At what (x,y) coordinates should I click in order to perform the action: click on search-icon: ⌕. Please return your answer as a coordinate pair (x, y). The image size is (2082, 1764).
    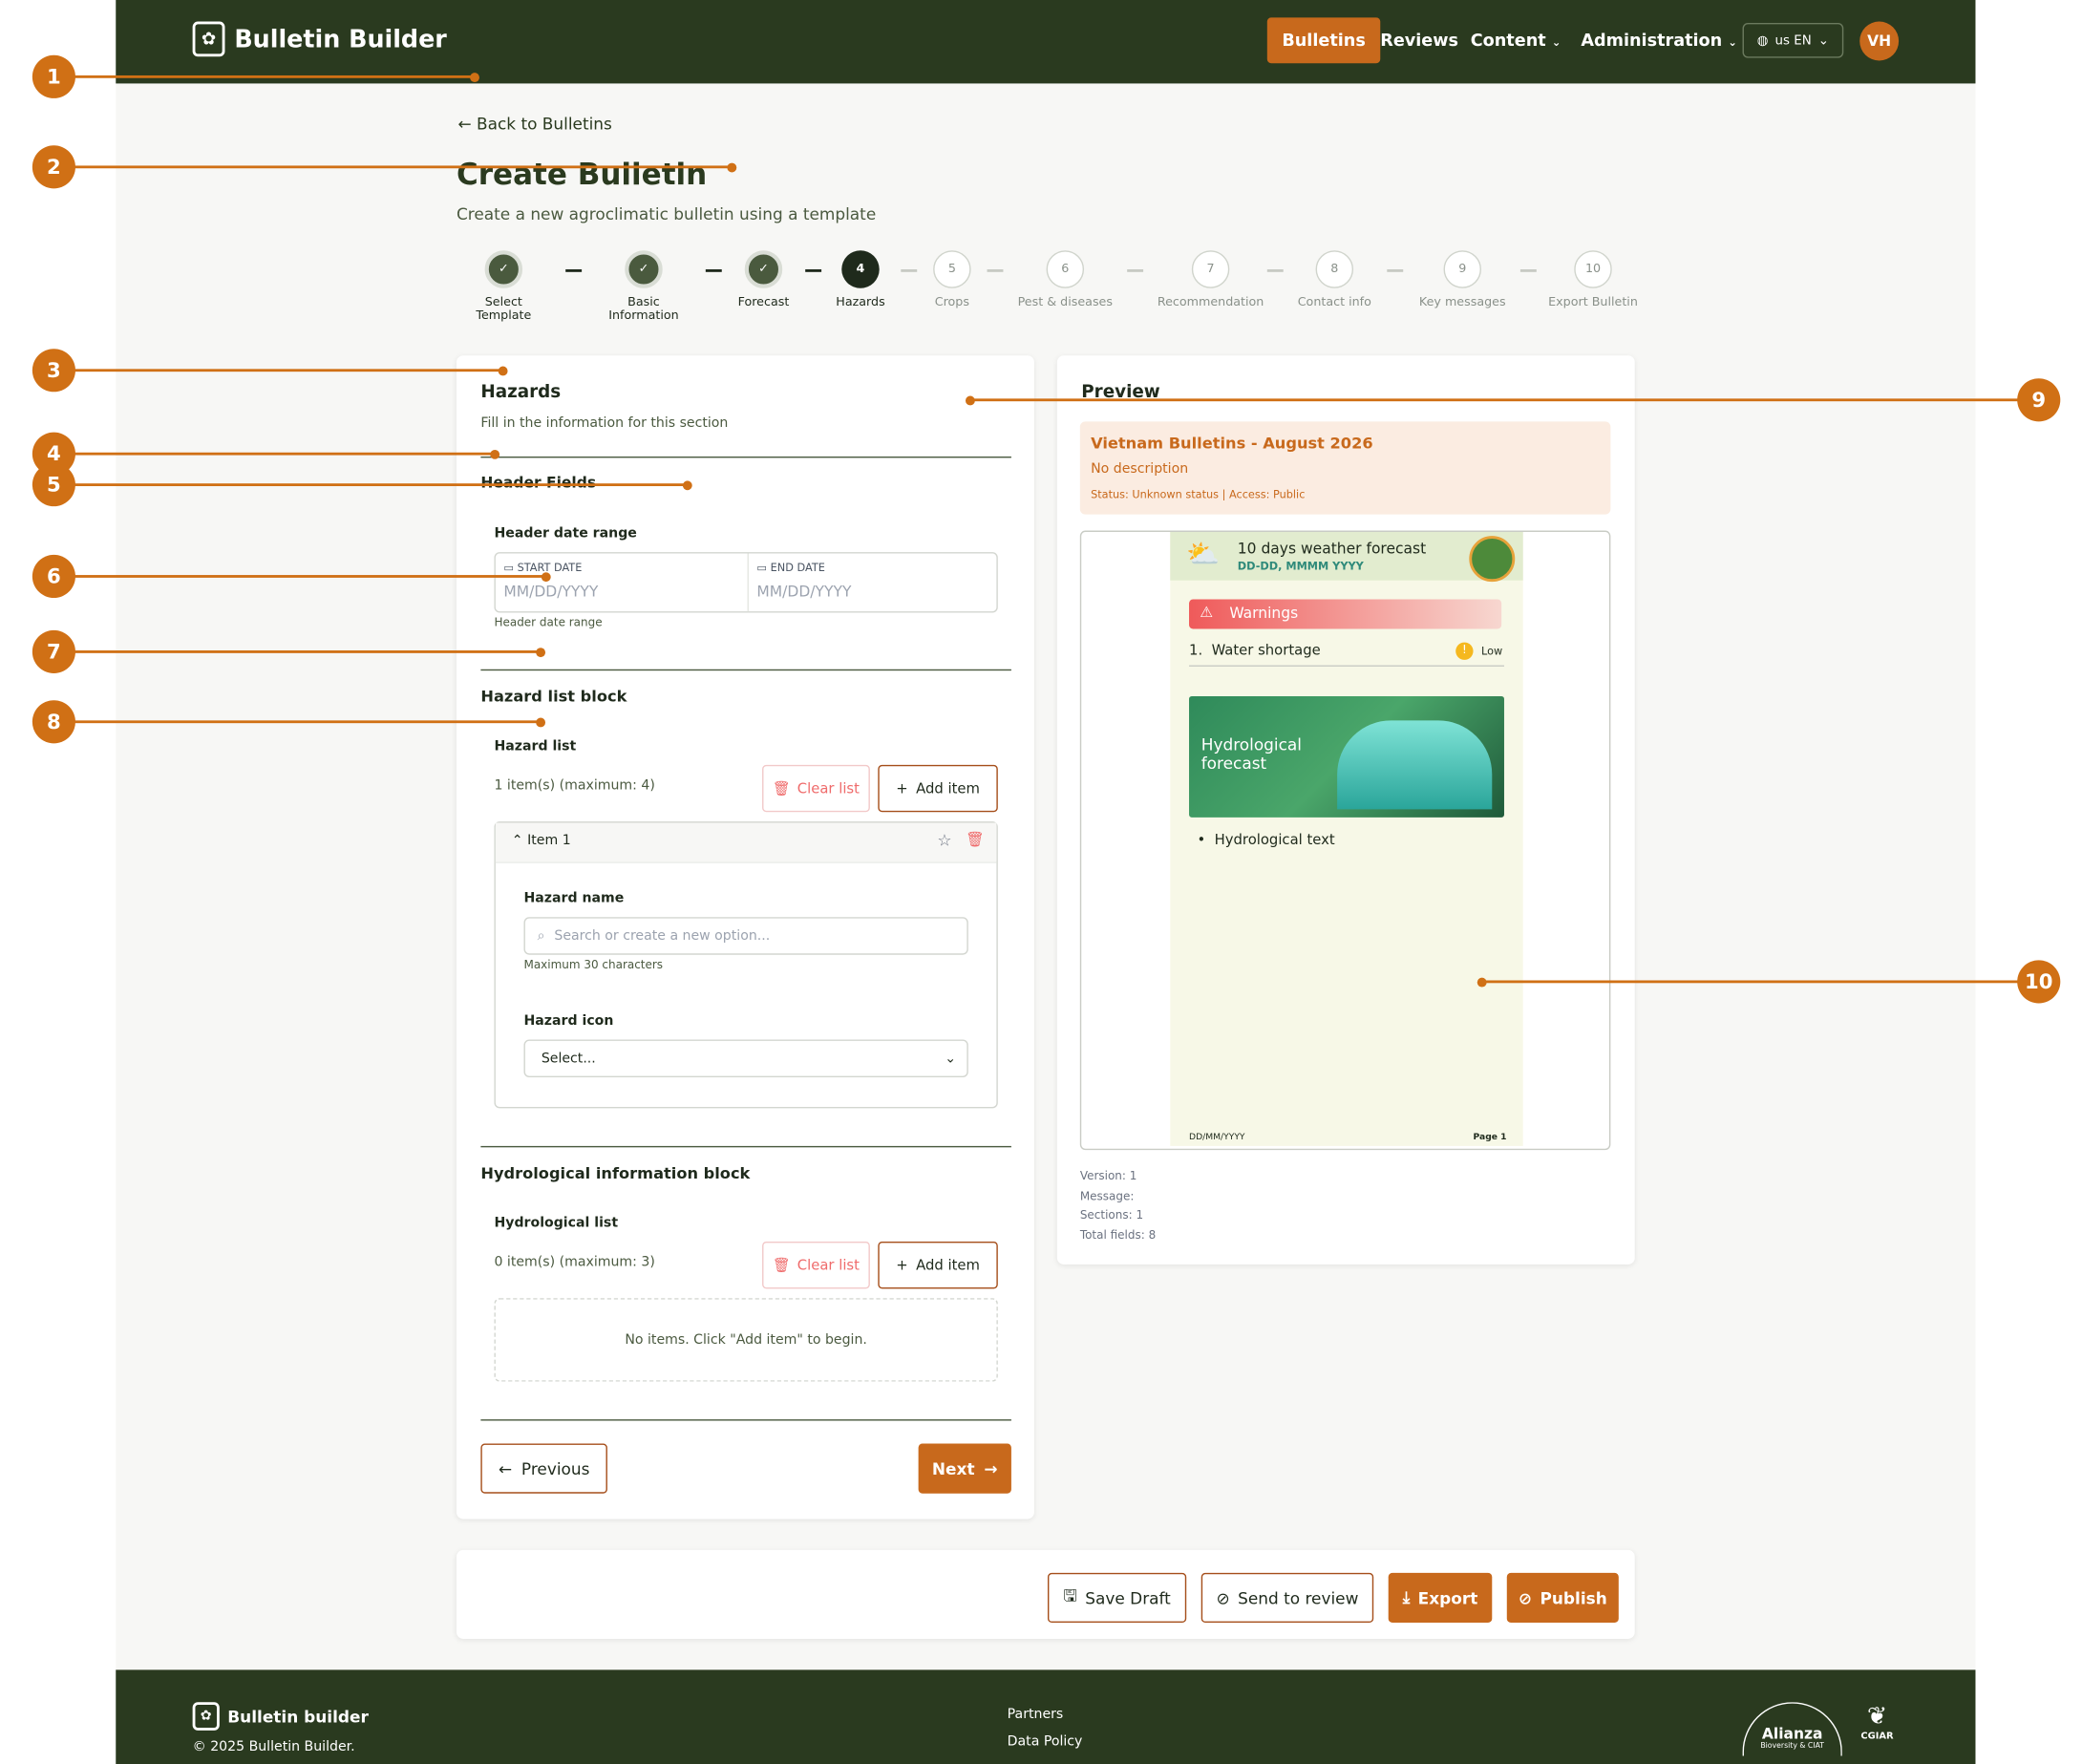
    Looking at the image, I should click on (541, 936).